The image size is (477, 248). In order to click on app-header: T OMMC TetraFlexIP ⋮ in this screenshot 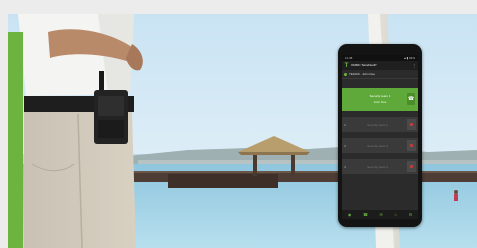, I will do `click(380, 65)`.